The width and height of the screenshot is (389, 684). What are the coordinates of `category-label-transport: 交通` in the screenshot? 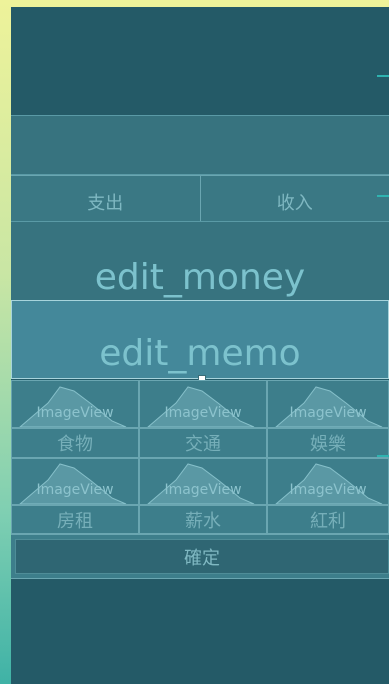 It's located at (203, 443).